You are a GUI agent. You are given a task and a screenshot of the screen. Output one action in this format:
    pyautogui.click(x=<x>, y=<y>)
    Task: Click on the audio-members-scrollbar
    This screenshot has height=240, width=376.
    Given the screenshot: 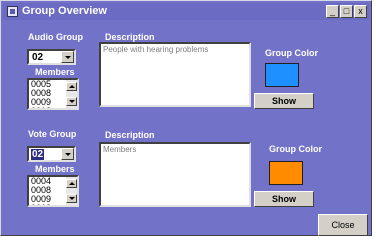 What is the action you would take?
    pyautogui.click(x=71, y=94)
    